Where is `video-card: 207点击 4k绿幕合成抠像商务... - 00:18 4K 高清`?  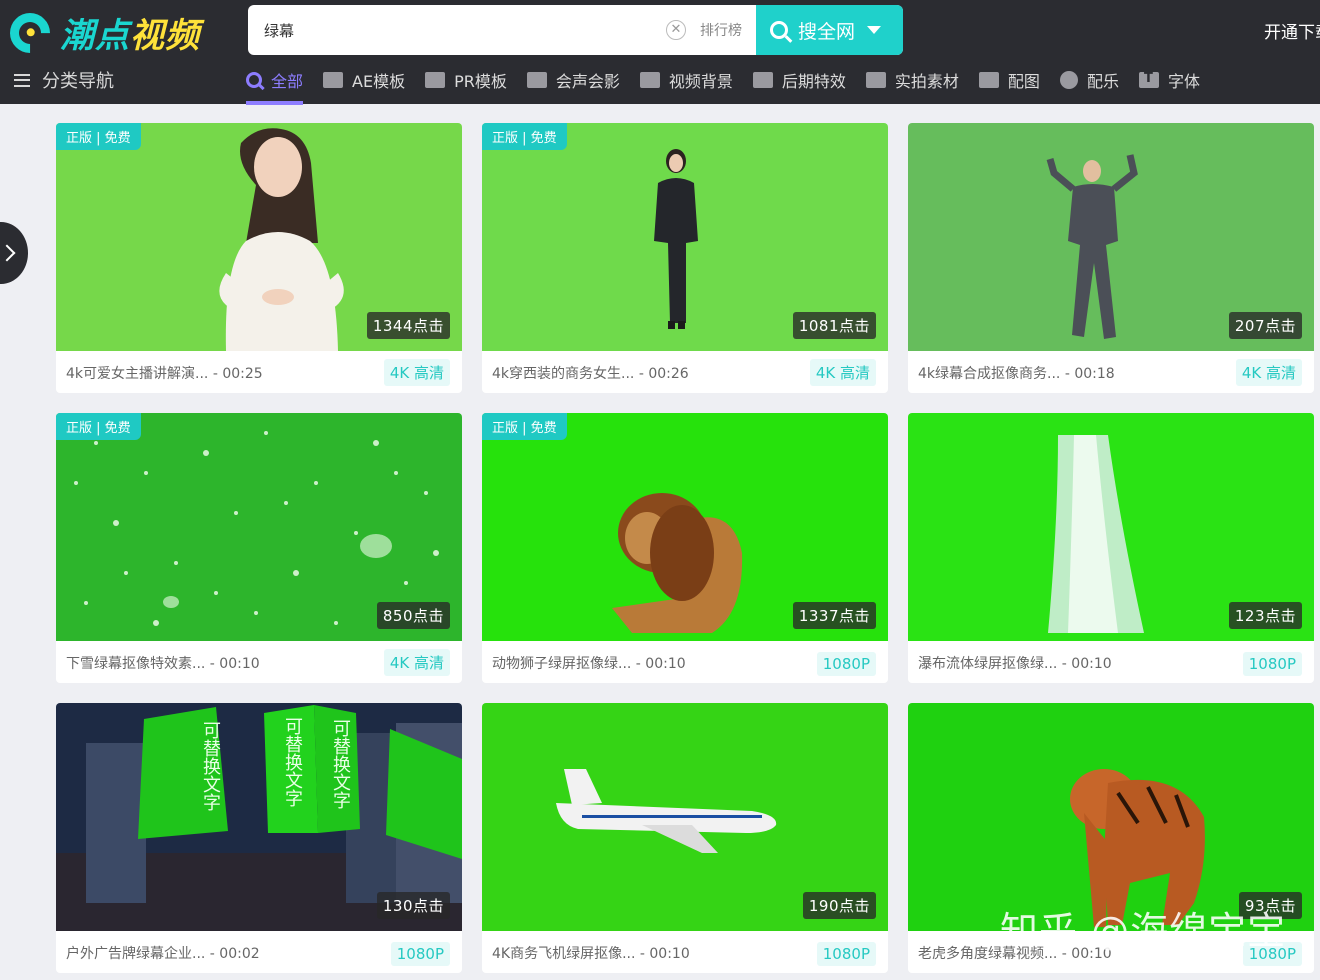 video-card: 207点击 4k绿幕合成抠像商务... - 00:18 4K 高清 is located at coordinates (1111, 258).